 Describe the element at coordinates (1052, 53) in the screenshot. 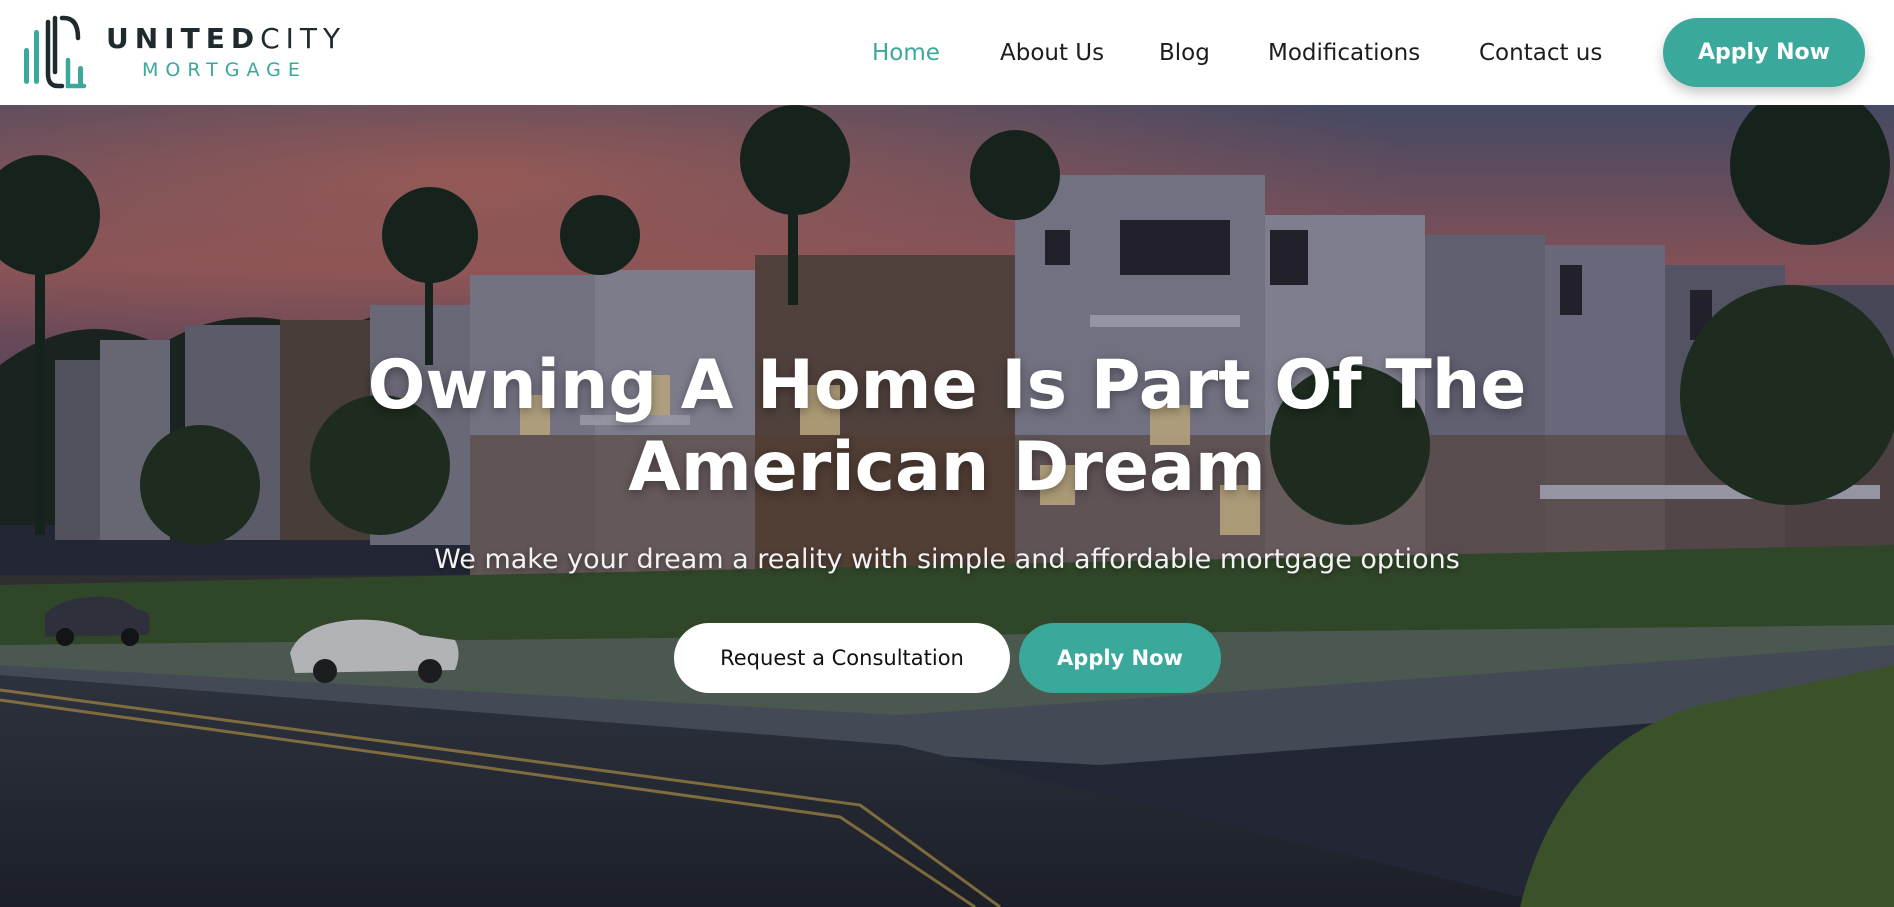

I see `nav-item-about-us: About Us` at that location.